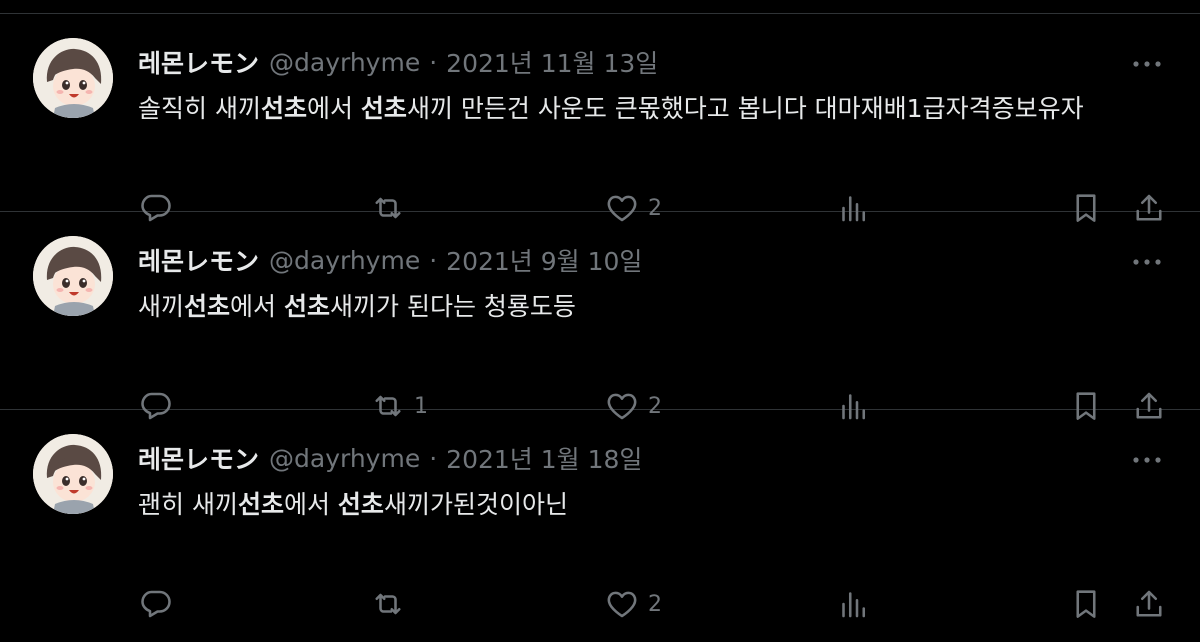  I want to click on retweet-button, so click(392, 604).